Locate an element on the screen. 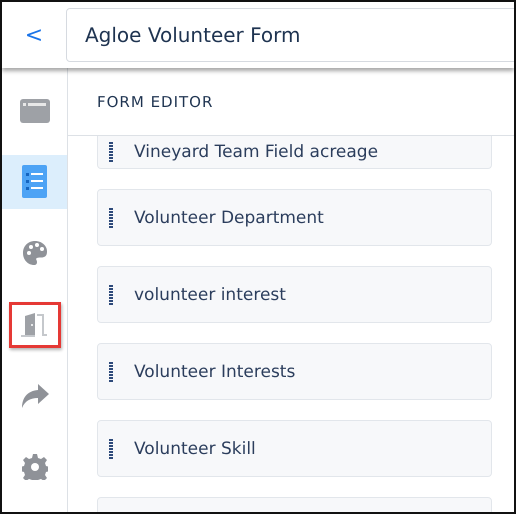  settings-icon is located at coordinates (35, 467).